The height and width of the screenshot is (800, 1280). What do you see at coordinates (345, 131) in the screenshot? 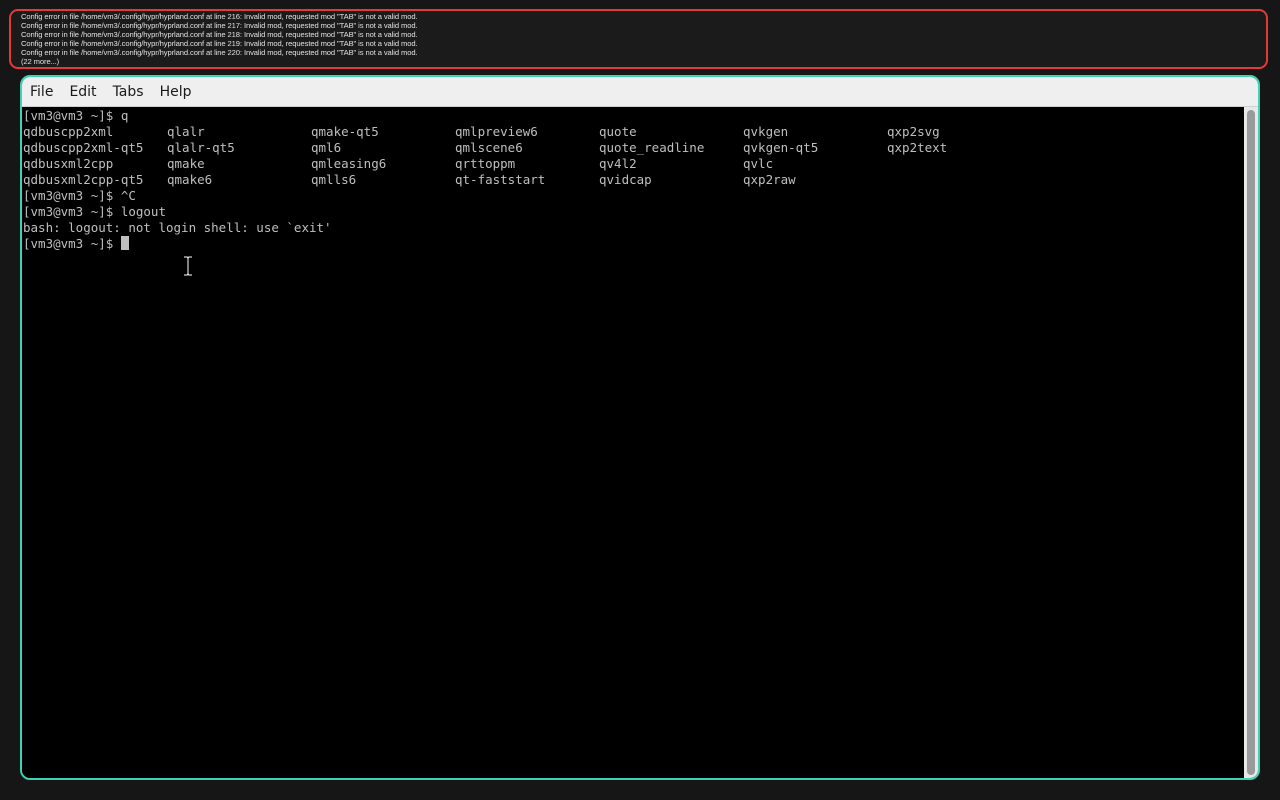
I see `completion-item: qmake-qt5` at bounding box center [345, 131].